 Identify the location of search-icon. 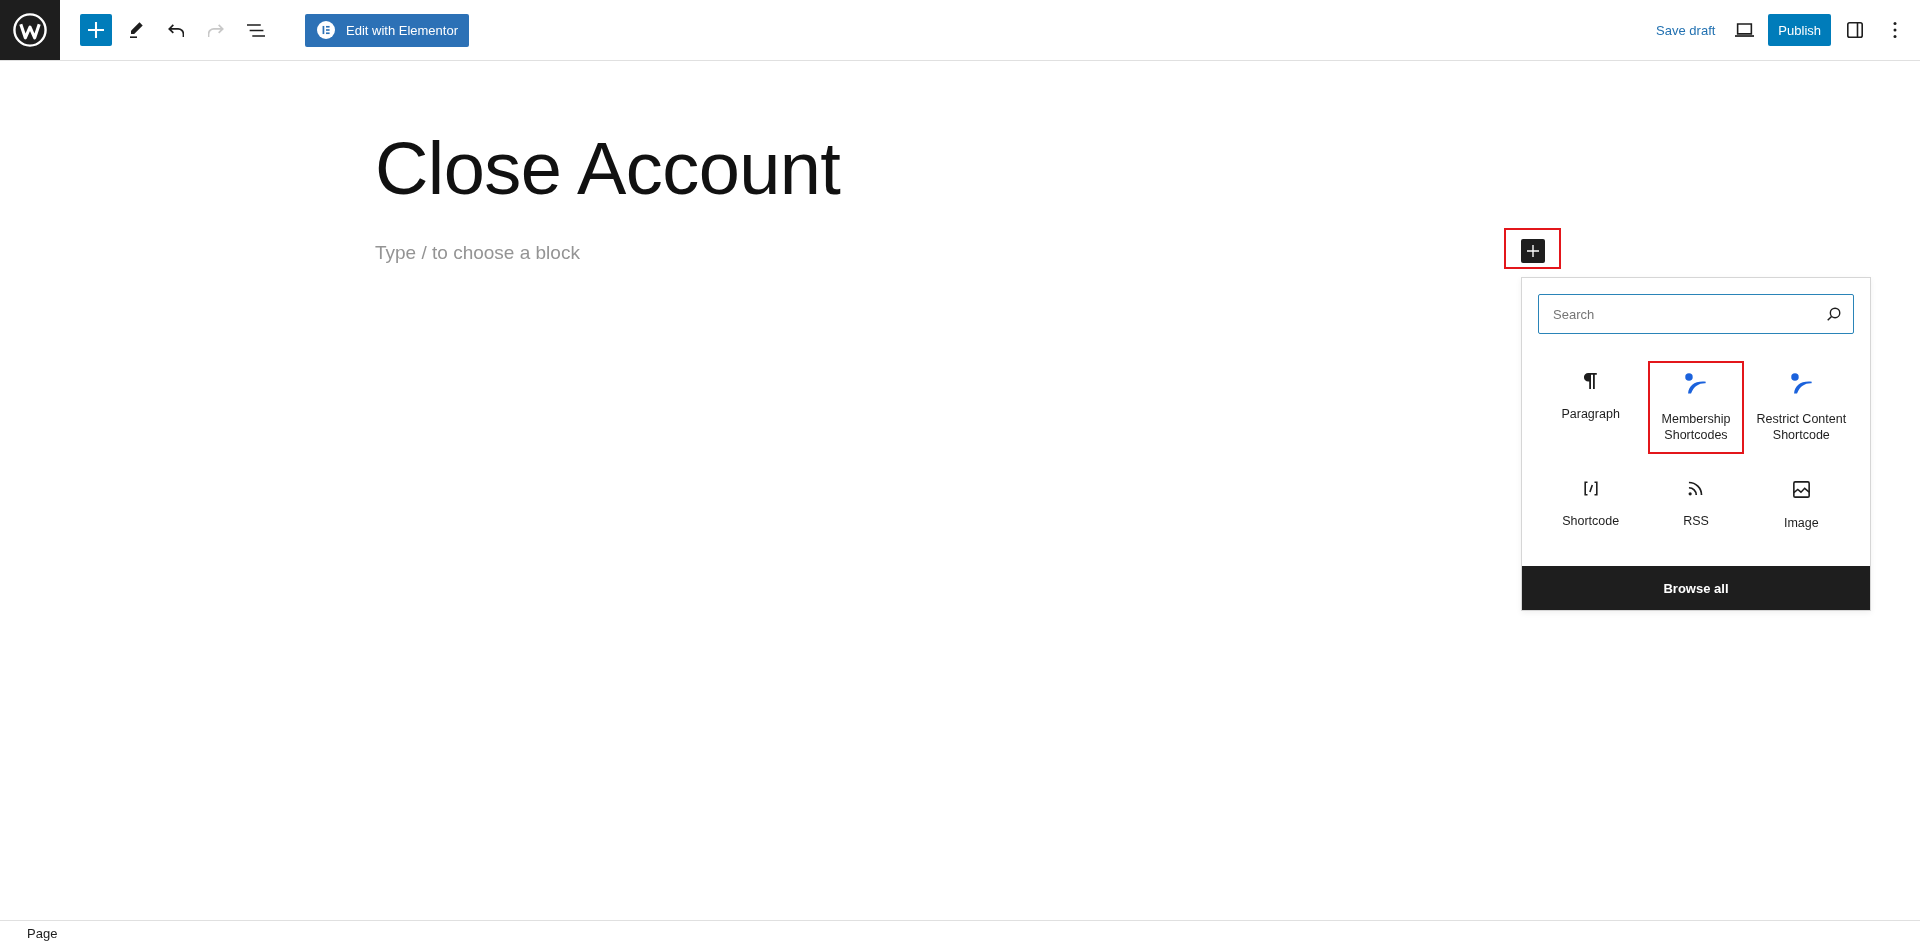
(1834, 314).